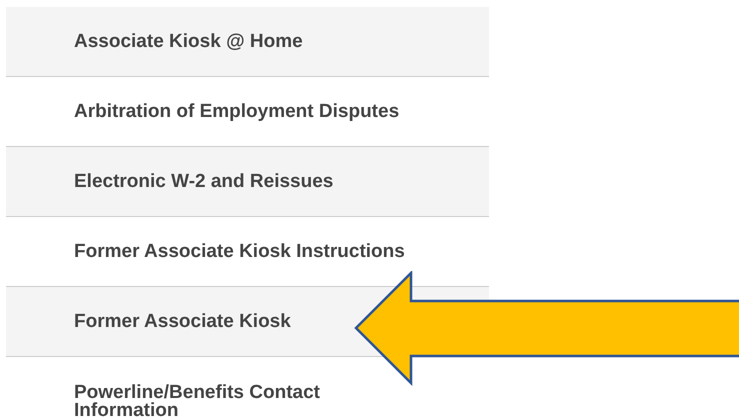 Image resolution: width=739 pixels, height=418 pixels. I want to click on menu-item: Electronic W-2 and Reissues, so click(247, 182).